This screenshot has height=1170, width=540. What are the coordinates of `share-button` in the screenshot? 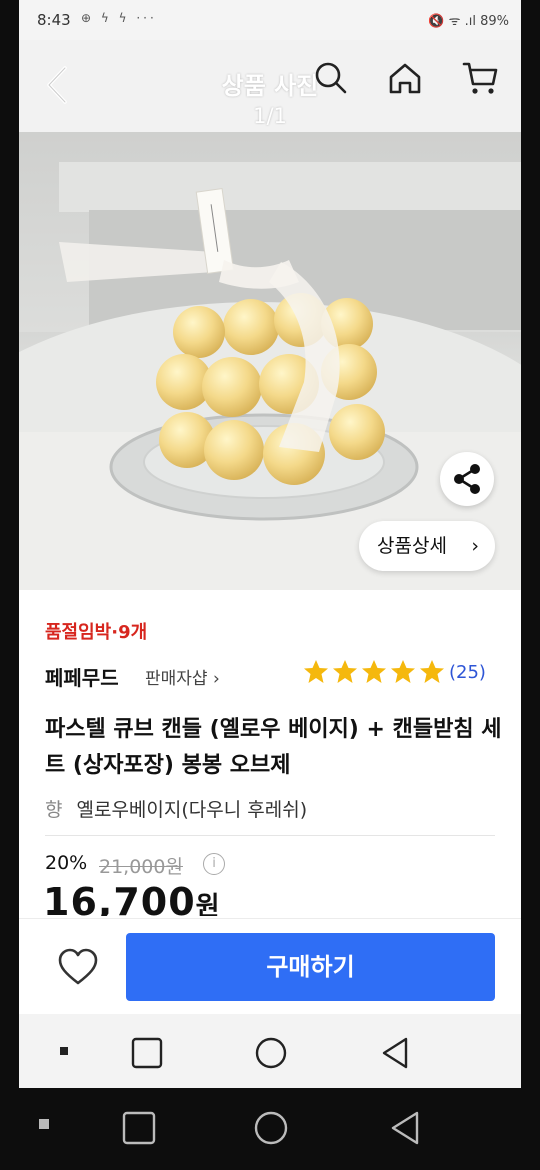 It's located at (467, 479).